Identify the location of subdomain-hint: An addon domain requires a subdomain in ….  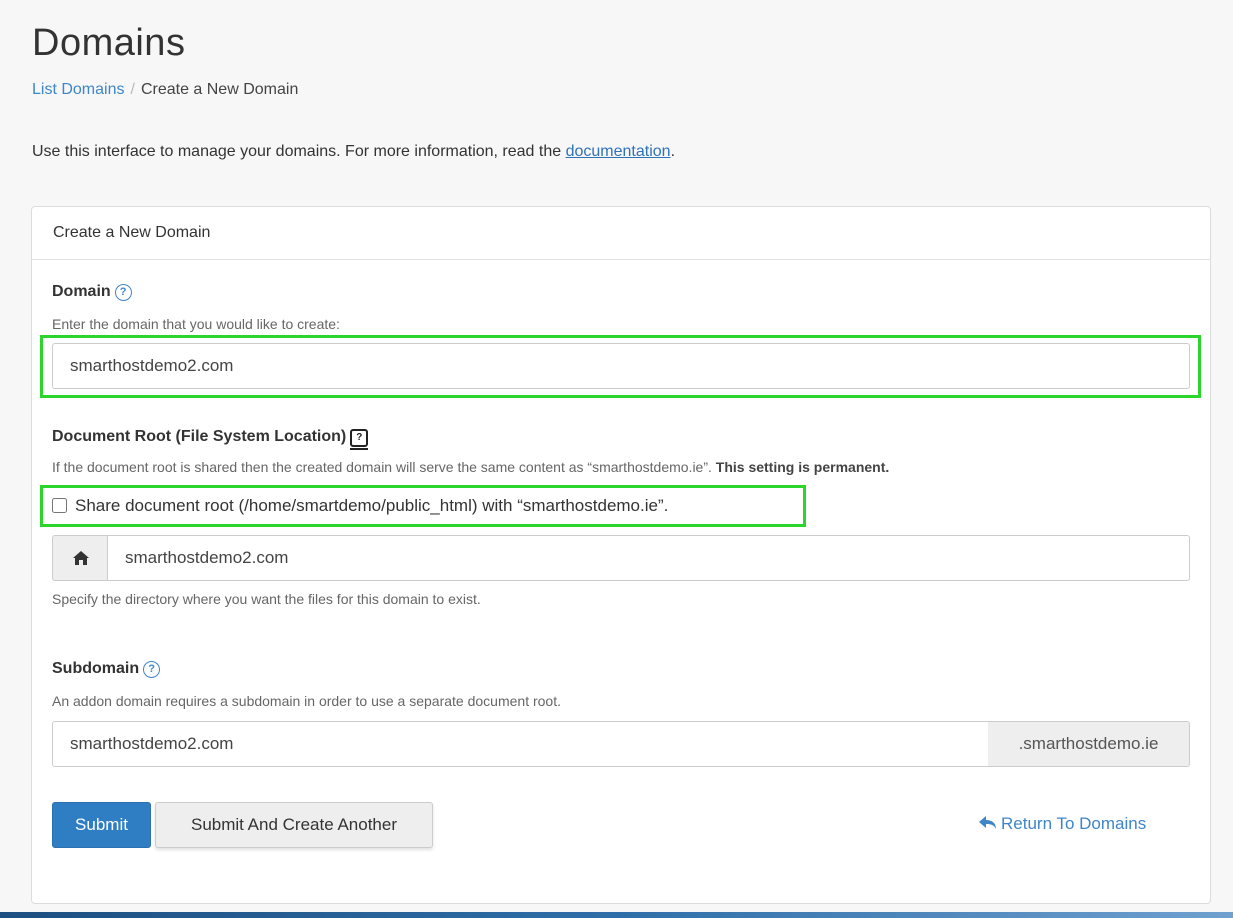
(306, 701).